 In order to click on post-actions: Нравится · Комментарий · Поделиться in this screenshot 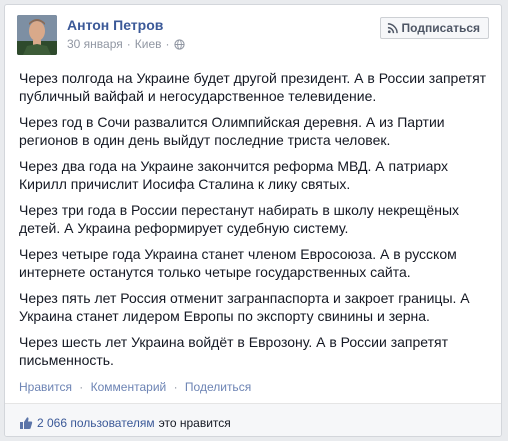, I will do `click(135, 387)`.